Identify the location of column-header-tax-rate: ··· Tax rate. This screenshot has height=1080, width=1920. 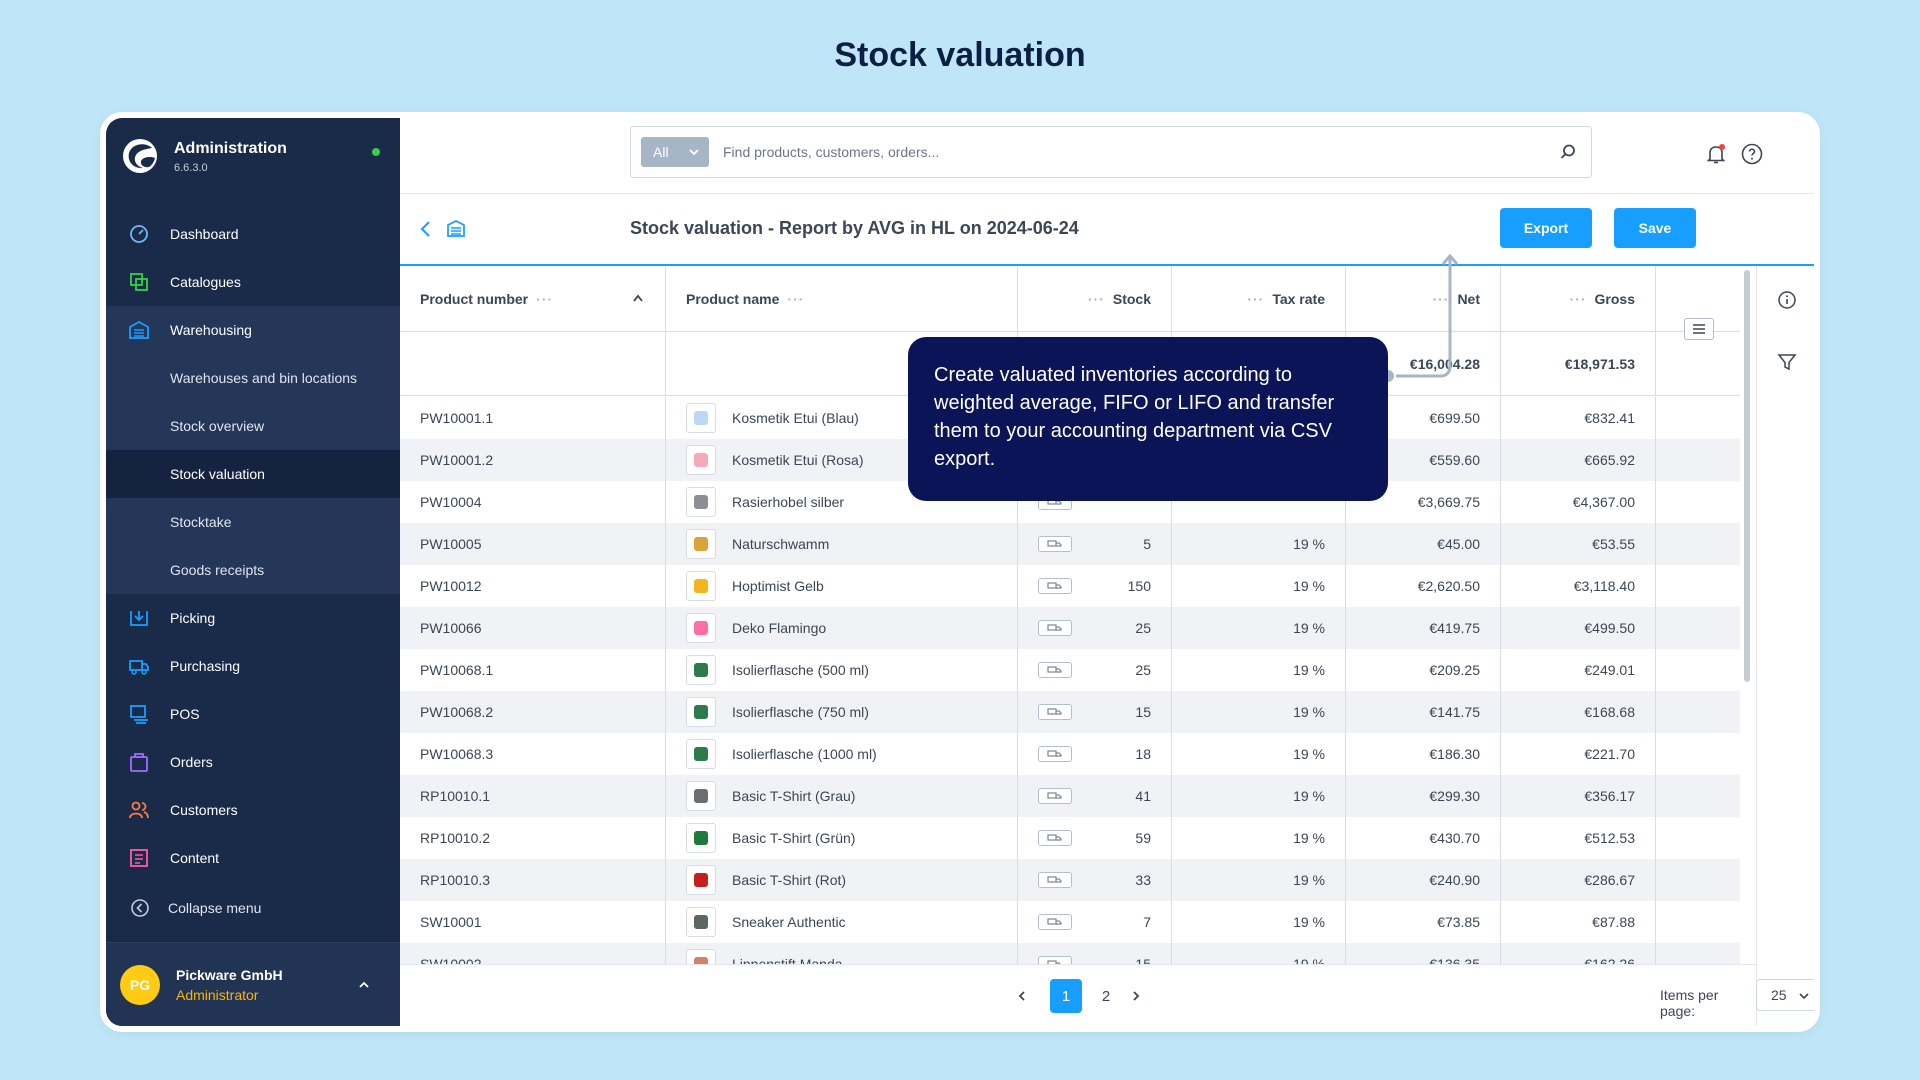
(1259, 298).